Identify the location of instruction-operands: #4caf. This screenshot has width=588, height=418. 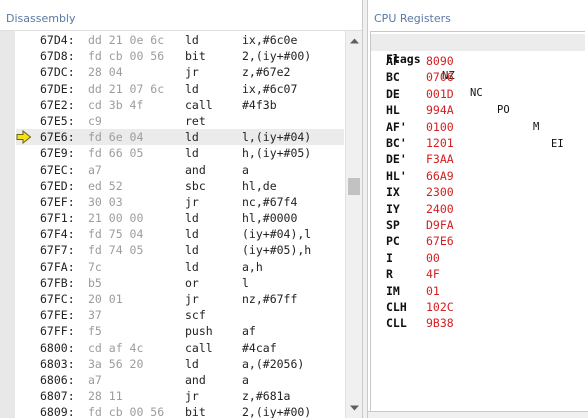
(259, 347).